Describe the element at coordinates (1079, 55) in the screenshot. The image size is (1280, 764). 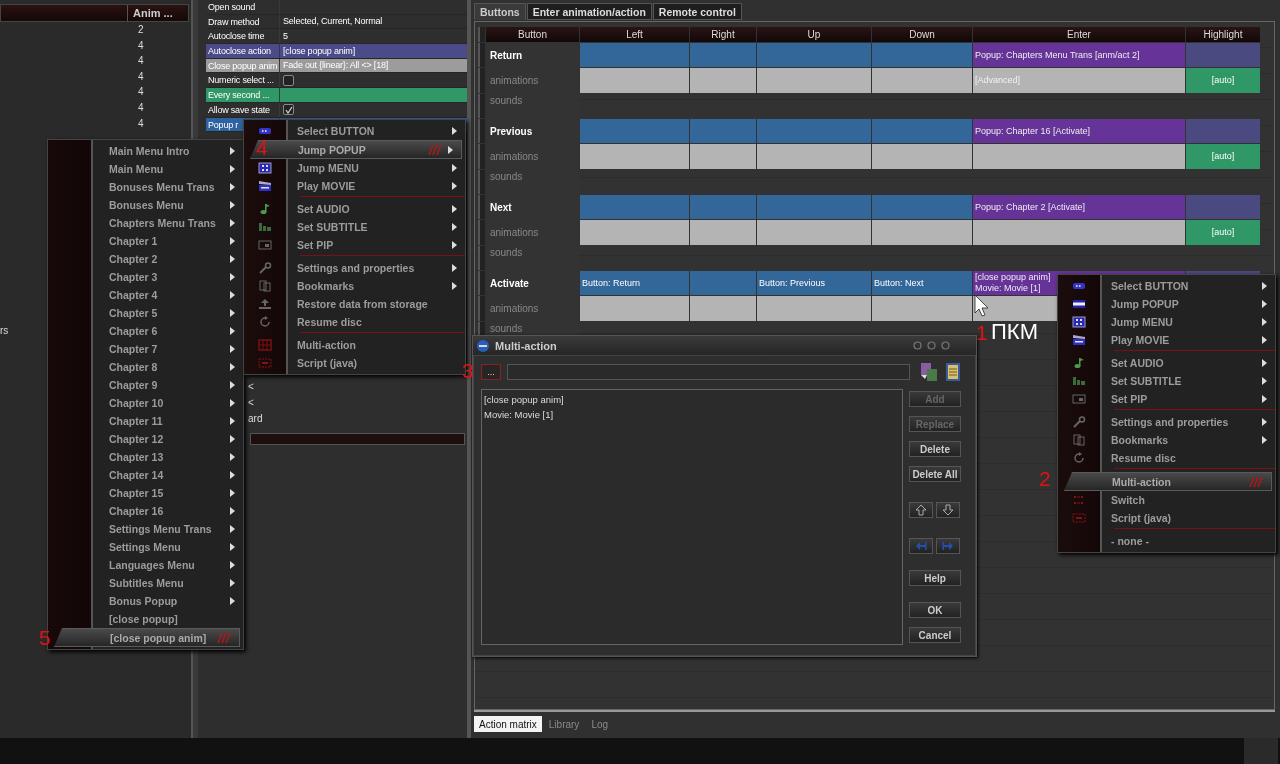
I see `table-cell: Popup: Chapters Menu Trans [anm/act 2]` at that location.